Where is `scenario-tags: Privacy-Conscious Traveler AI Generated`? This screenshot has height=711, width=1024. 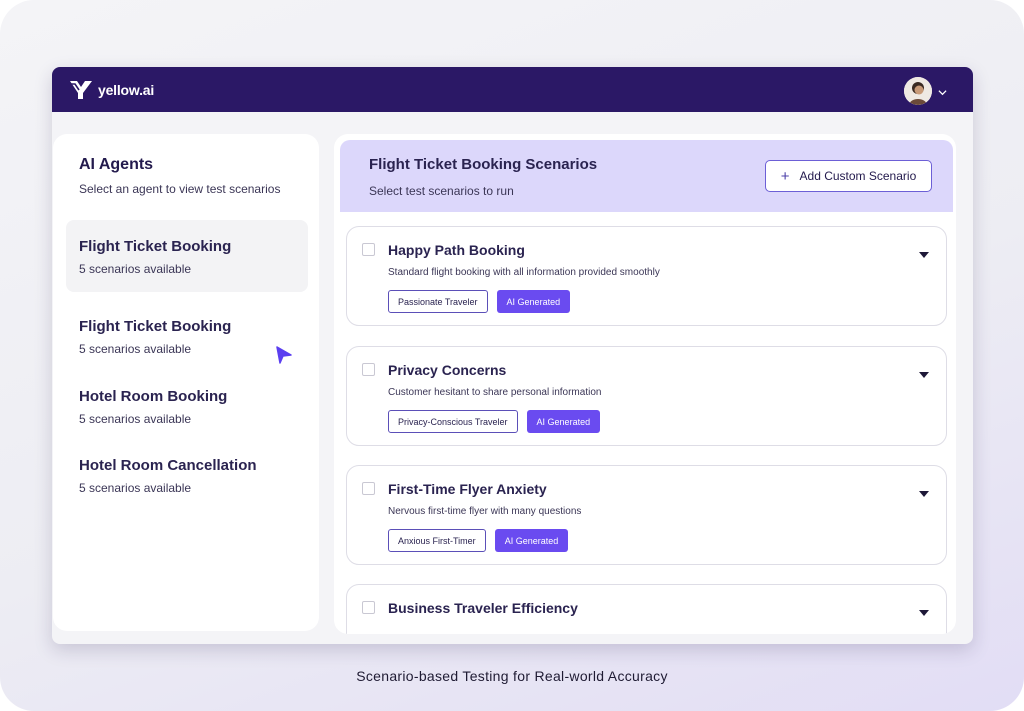
scenario-tags: Privacy-Conscious Traveler AI Generated is located at coordinates (494, 421).